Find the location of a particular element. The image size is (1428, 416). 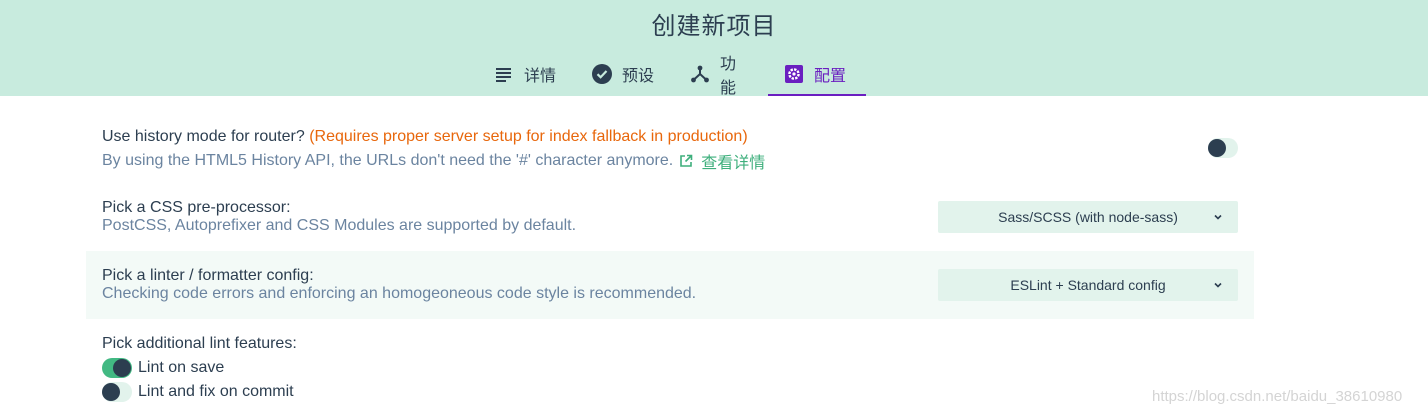

css-preprocessor-select: Sass/SCSS (with node-sass) is located at coordinates (1088, 217).